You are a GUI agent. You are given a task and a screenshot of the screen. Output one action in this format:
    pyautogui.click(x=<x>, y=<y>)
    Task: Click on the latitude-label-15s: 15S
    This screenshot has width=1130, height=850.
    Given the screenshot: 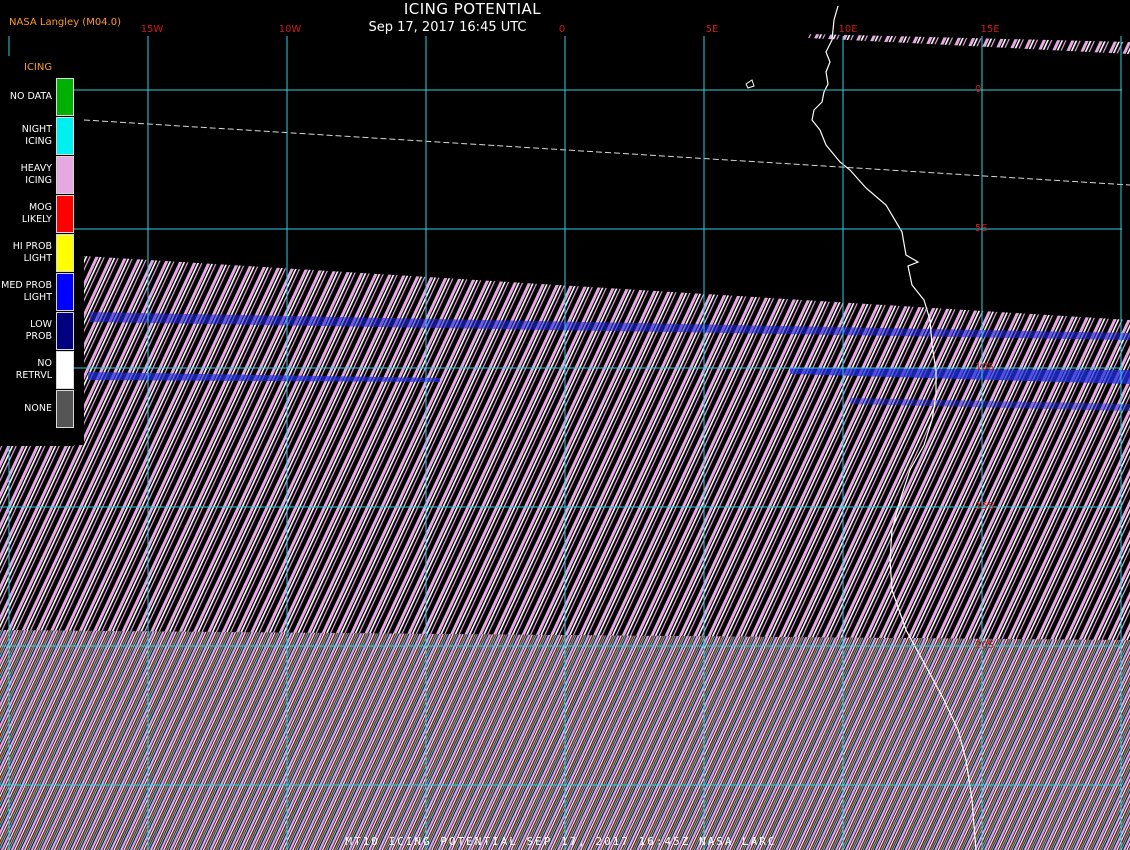 What is the action you would take?
    pyautogui.click(x=985, y=506)
    